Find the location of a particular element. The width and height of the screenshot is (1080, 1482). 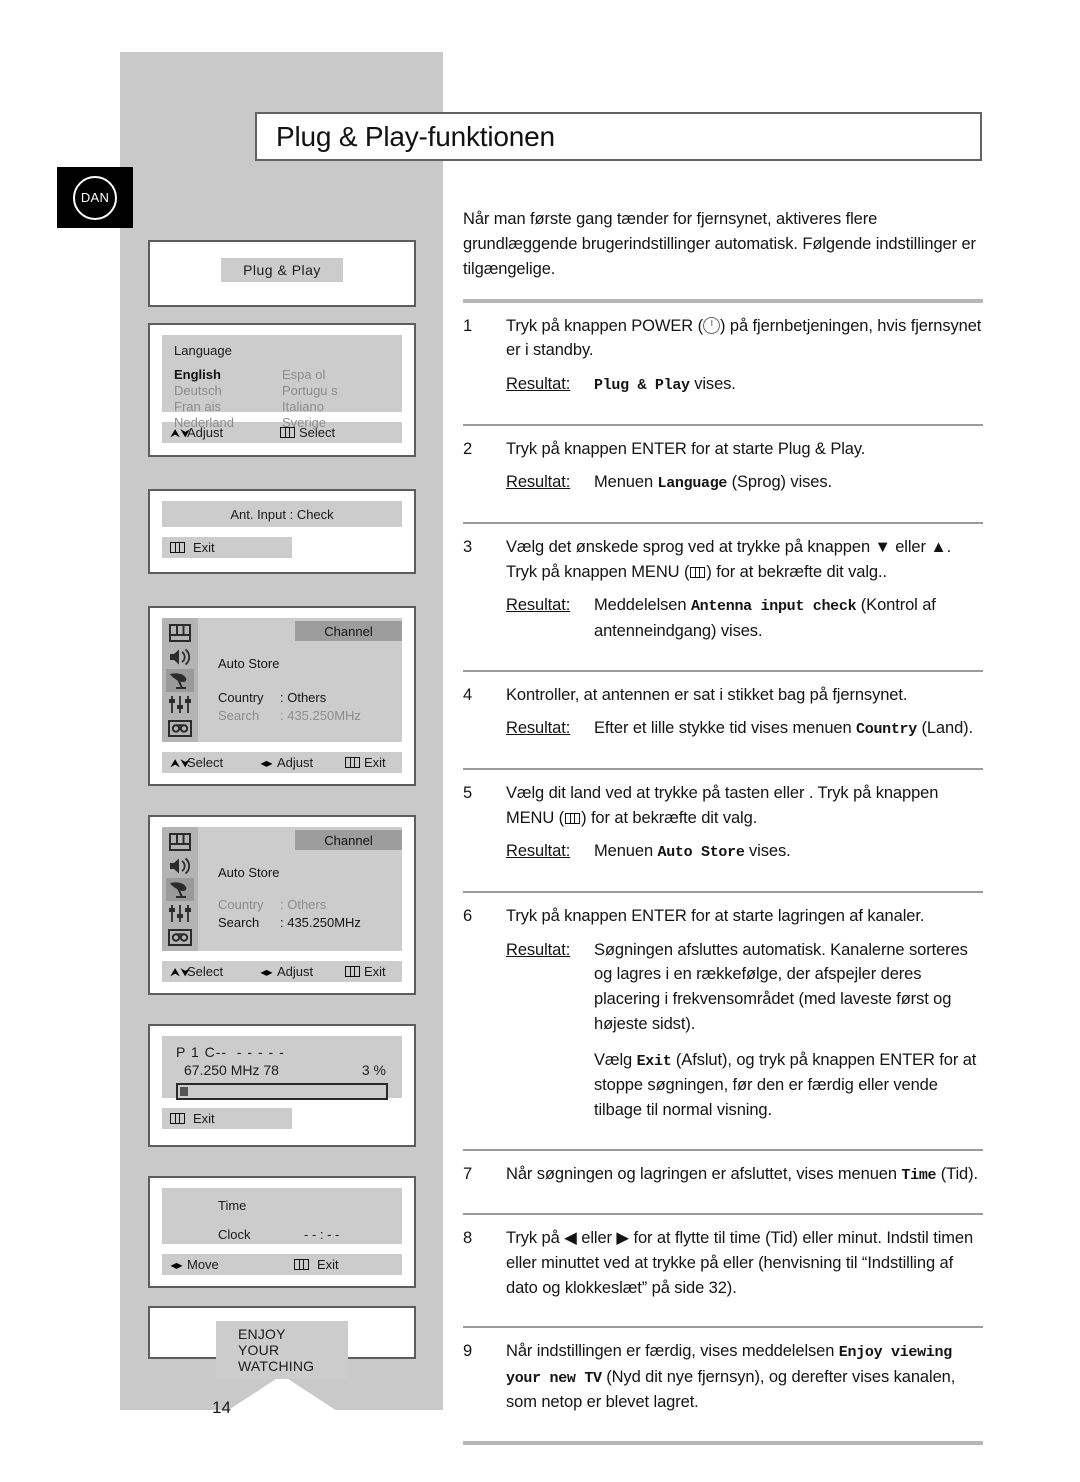

result-text: Plug & Play vises. is located at coordinates (788, 385).